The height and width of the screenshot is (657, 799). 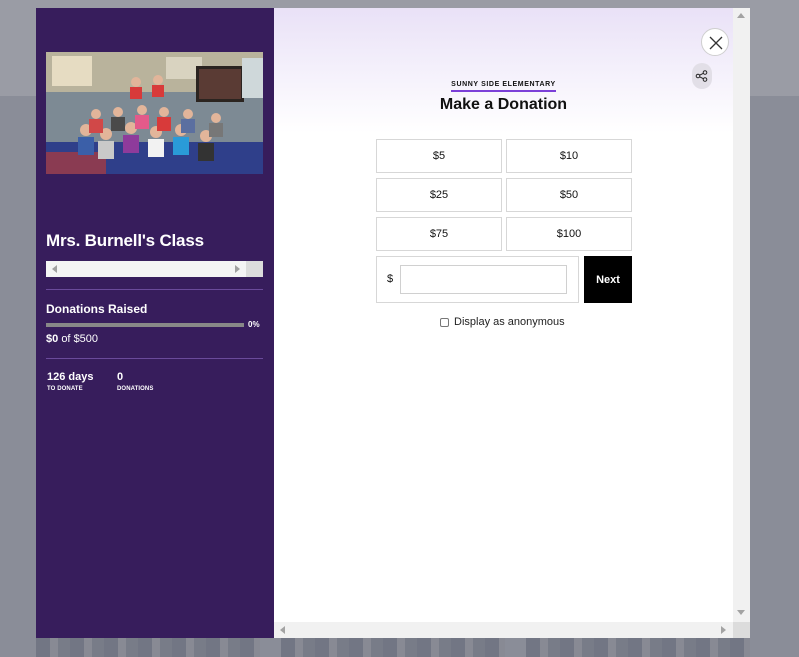 What do you see at coordinates (483, 279) in the screenshot?
I see `custom-amount-input` at bounding box center [483, 279].